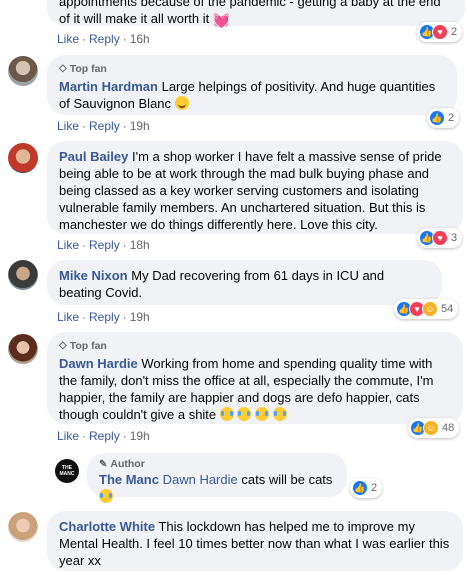 Image resolution: width=467 pixels, height=571 pixels. I want to click on reaction-summary: 👍 ☺ 48, so click(434, 428).